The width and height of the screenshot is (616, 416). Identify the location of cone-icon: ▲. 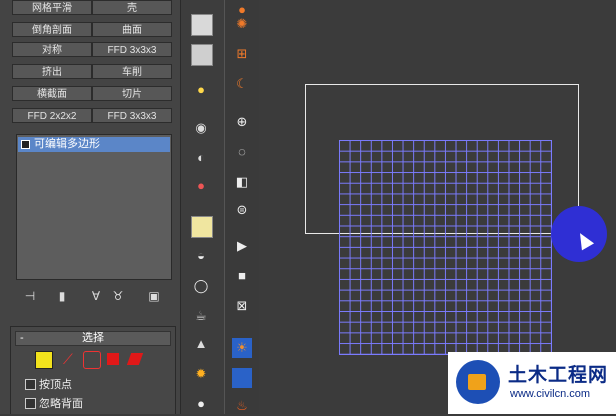
(201, 344).